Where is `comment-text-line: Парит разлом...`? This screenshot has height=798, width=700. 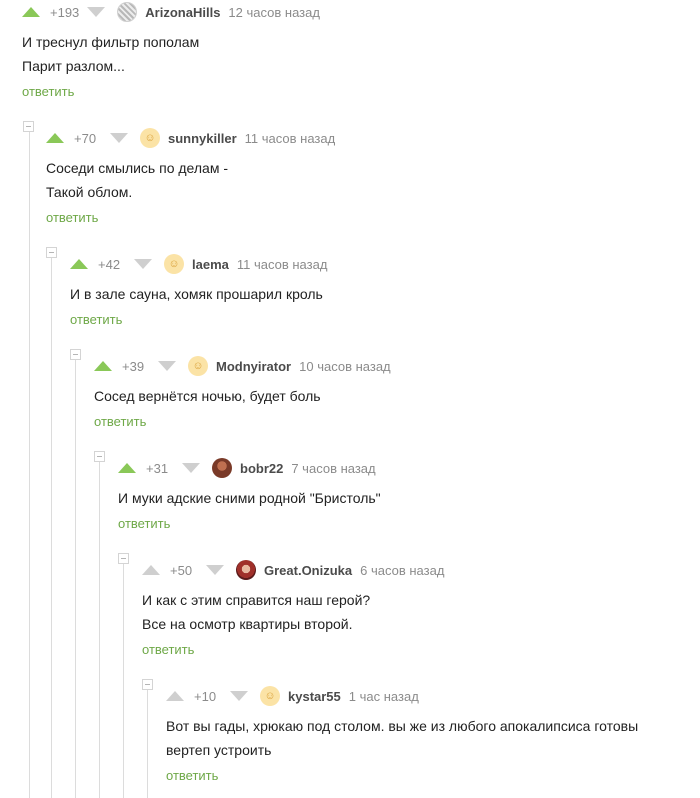 comment-text-line: Парит разлом... is located at coordinates (73, 66).